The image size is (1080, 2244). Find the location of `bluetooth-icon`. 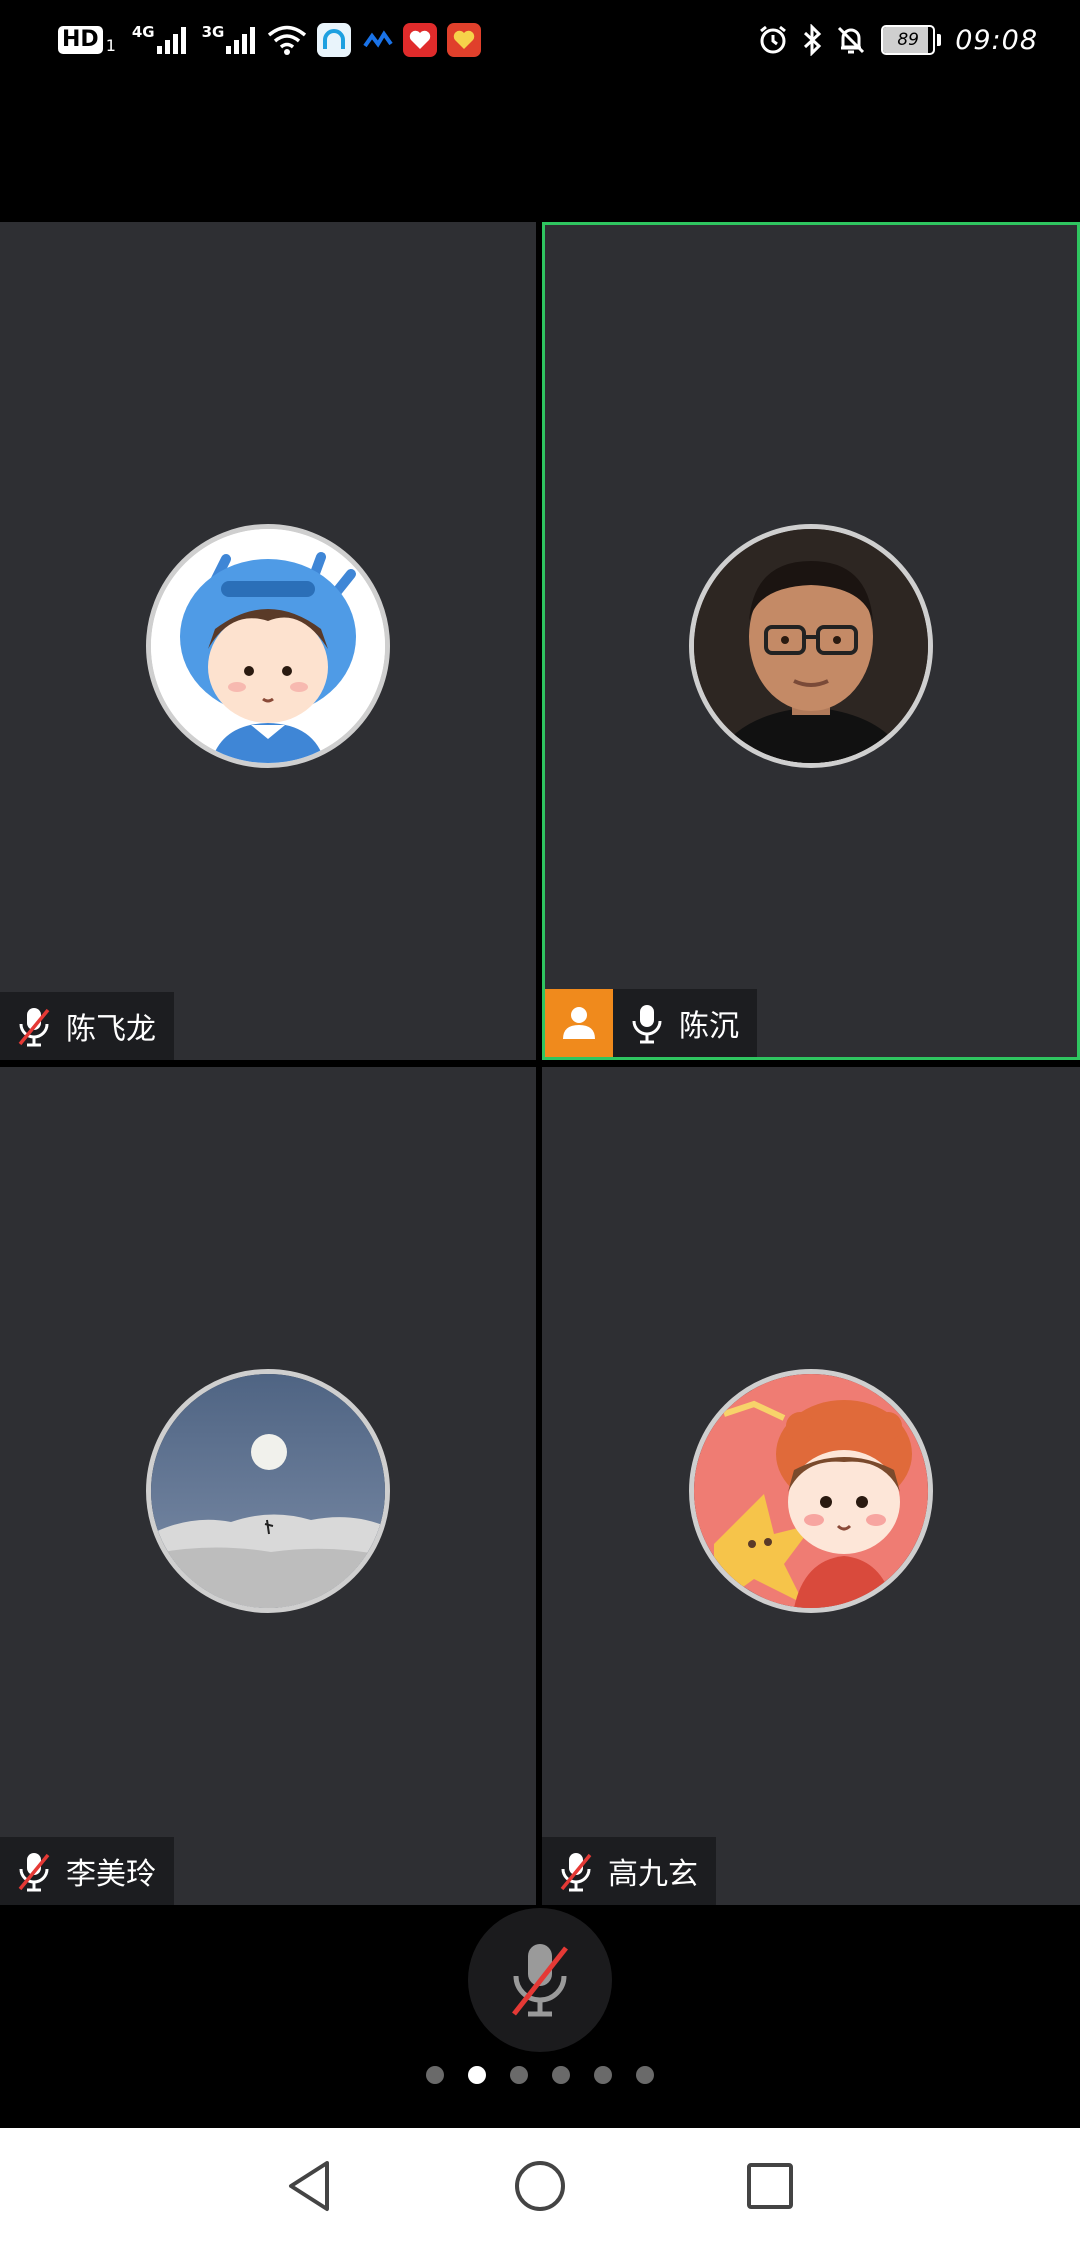

bluetooth-icon is located at coordinates (812, 40).